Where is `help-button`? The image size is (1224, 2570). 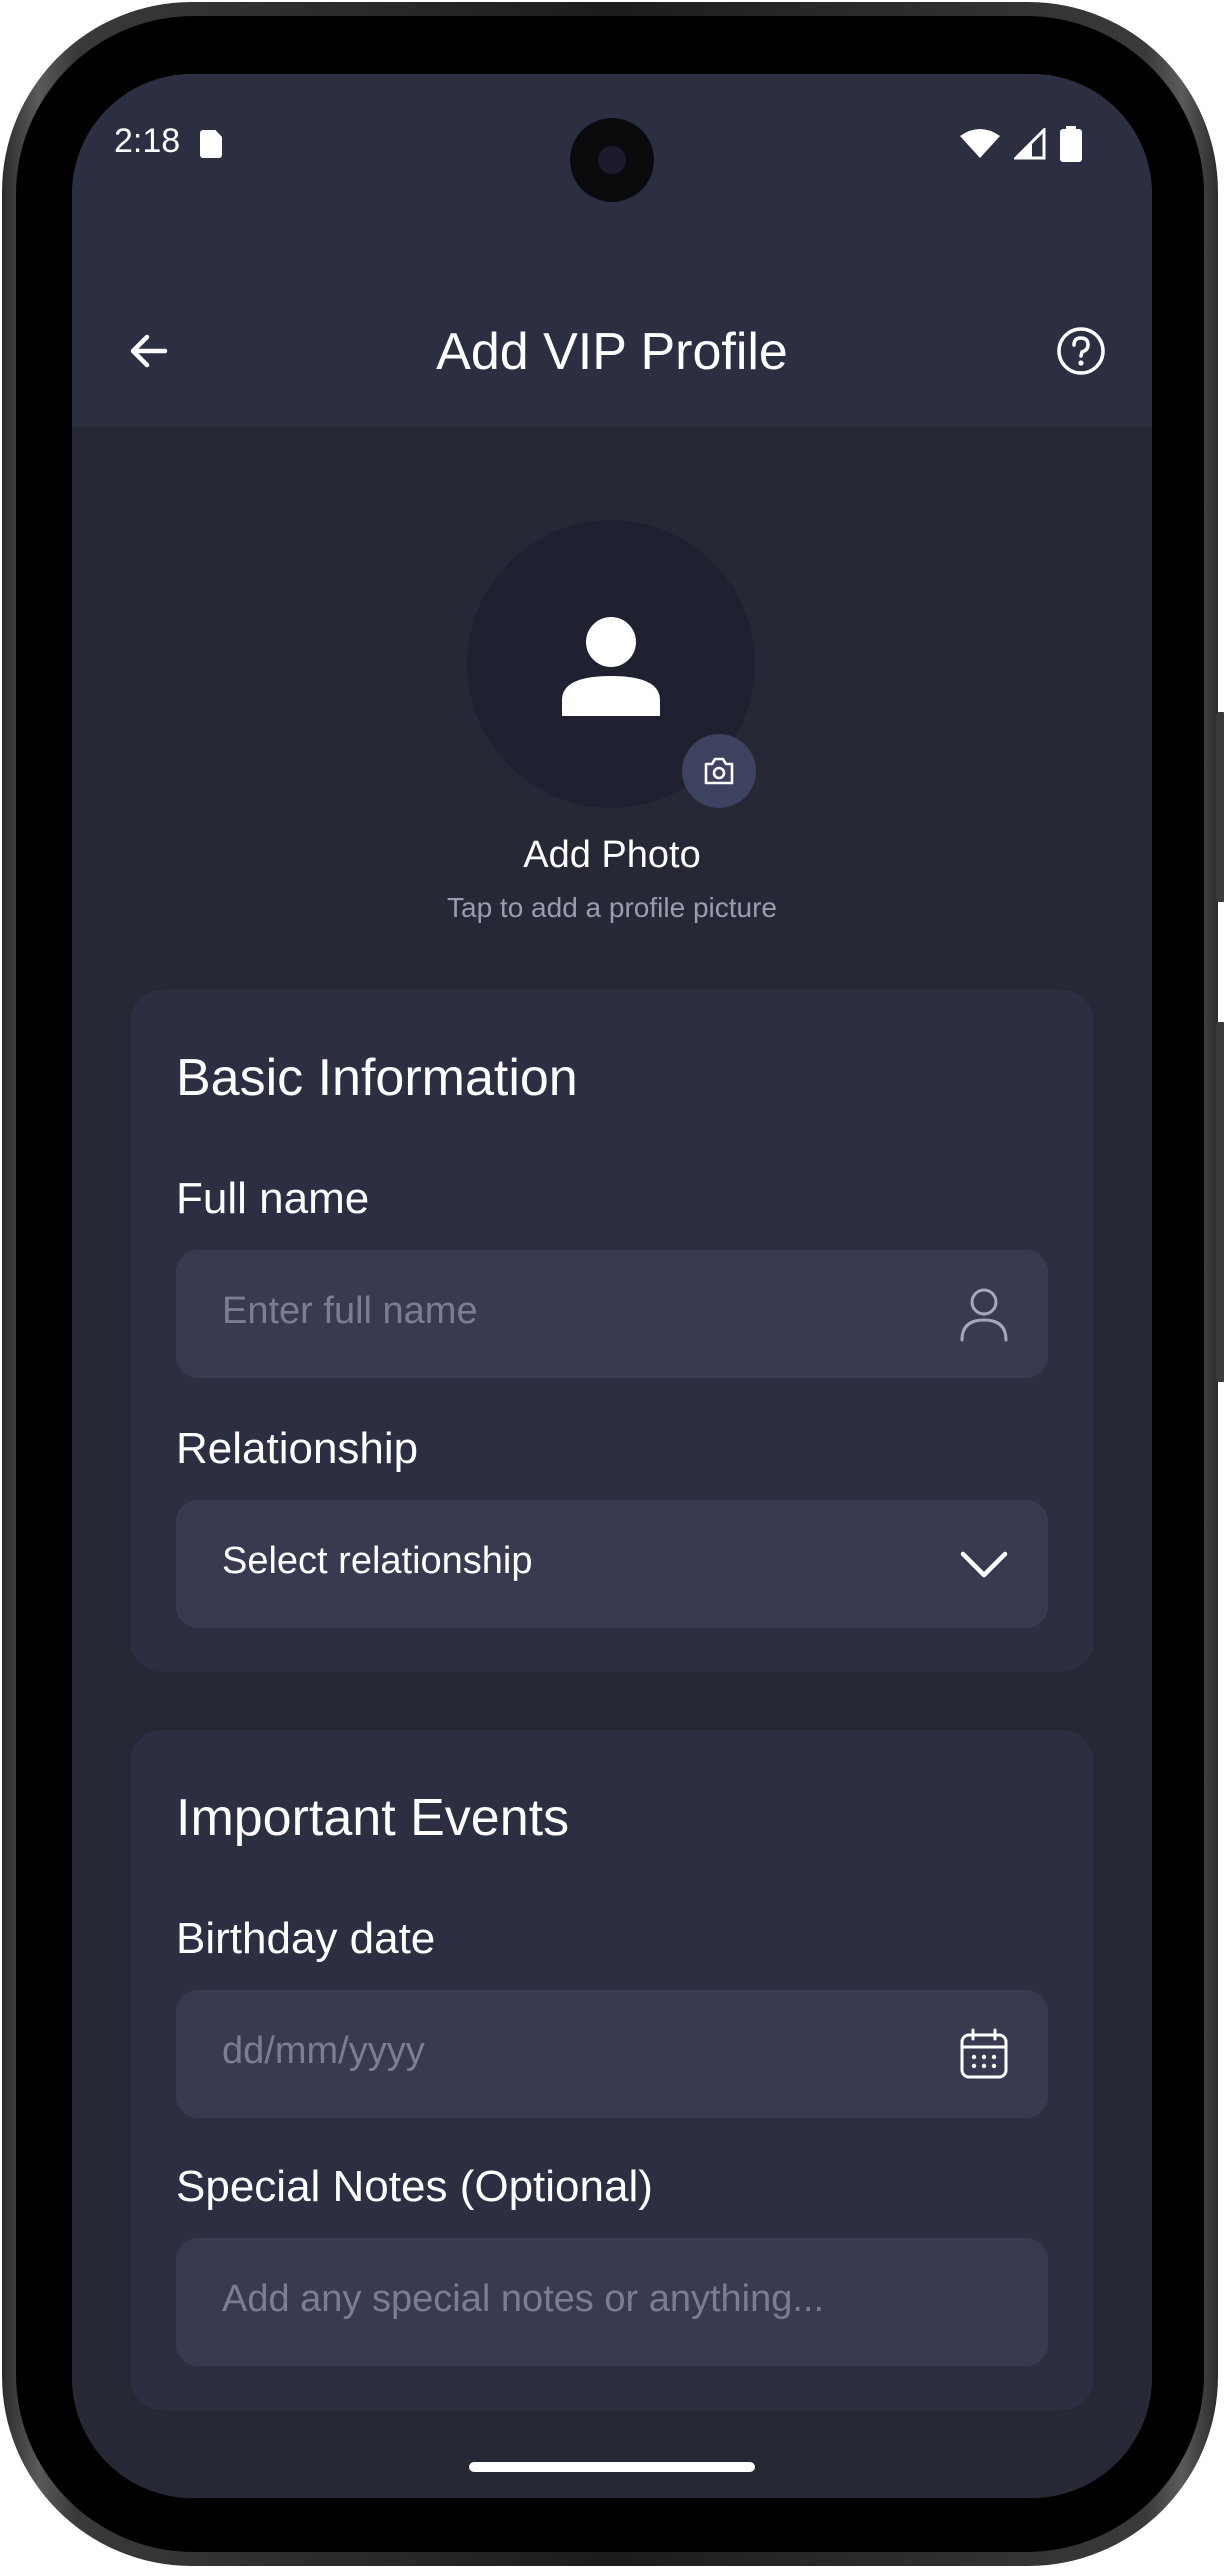 help-button is located at coordinates (1081, 351).